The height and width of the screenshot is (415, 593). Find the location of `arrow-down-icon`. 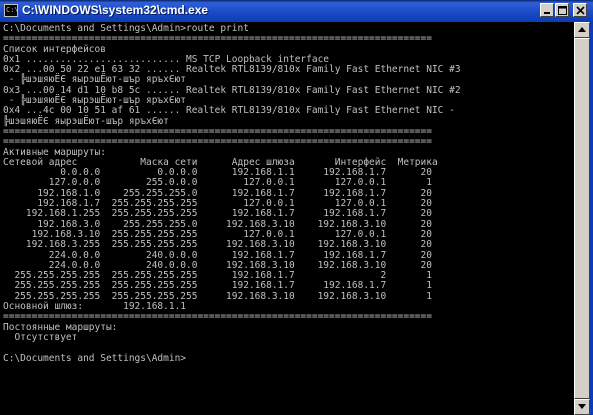

arrow-down-icon is located at coordinates (582, 406).